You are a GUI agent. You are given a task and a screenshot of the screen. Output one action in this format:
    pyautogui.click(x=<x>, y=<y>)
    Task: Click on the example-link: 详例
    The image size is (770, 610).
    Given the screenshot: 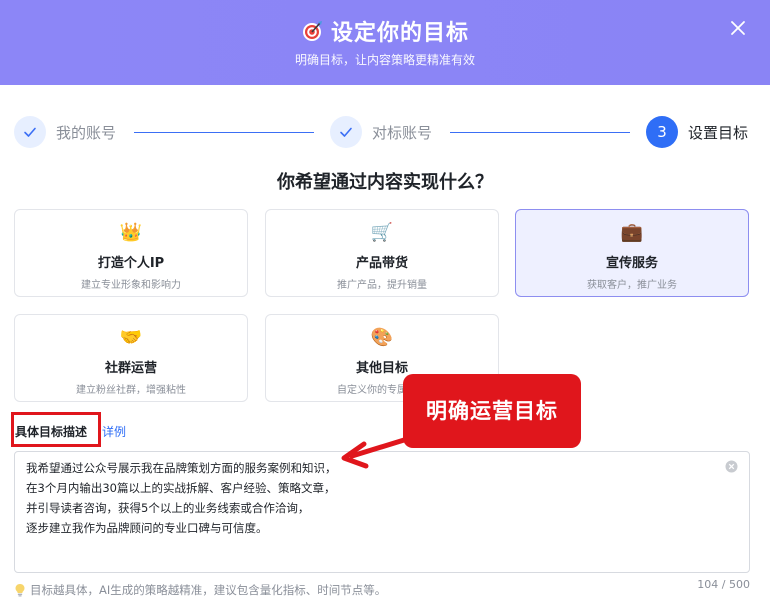 What is the action you would take?
    pyautogui.click(x=114, y=431)
    